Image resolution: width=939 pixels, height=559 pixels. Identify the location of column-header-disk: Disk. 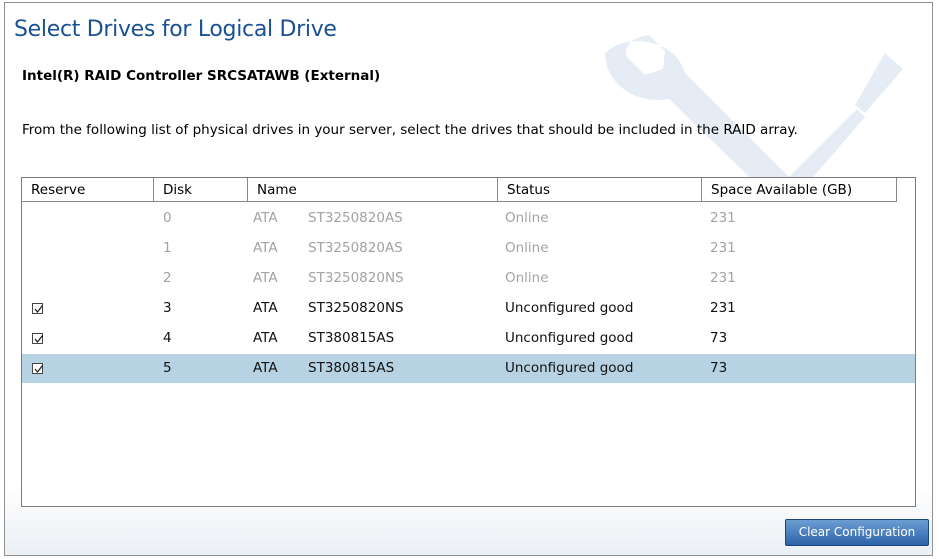
(201, 190).